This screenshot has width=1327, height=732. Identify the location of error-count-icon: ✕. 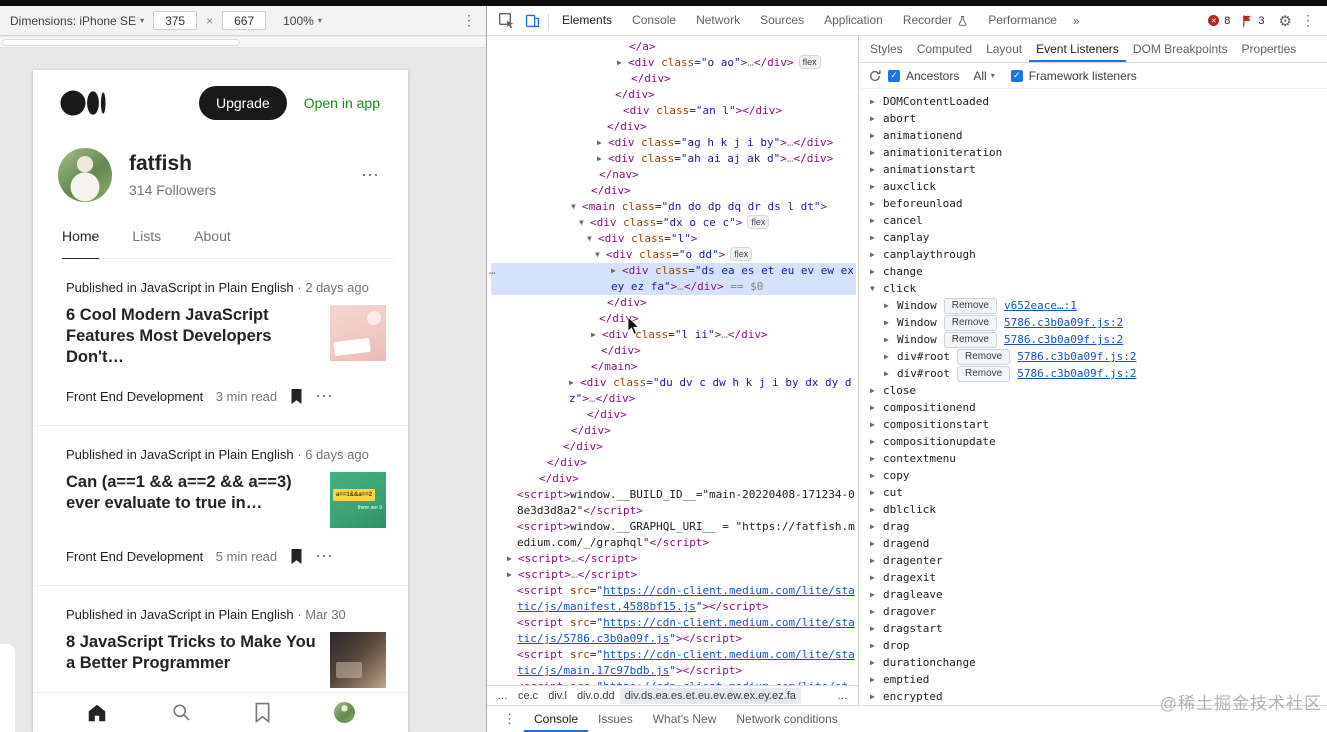
(1214, 20).